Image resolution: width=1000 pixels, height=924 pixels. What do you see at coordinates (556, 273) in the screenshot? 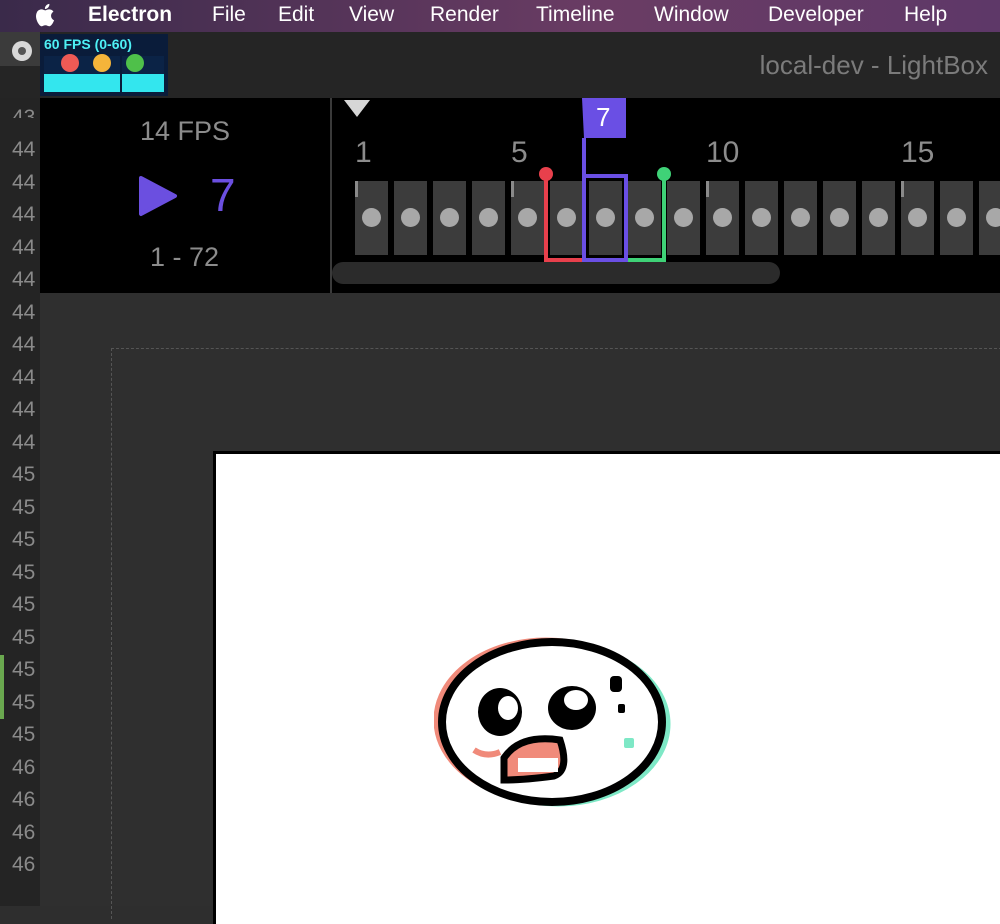
I see `timeline-scrollbar` at bounding box center [556, 273].